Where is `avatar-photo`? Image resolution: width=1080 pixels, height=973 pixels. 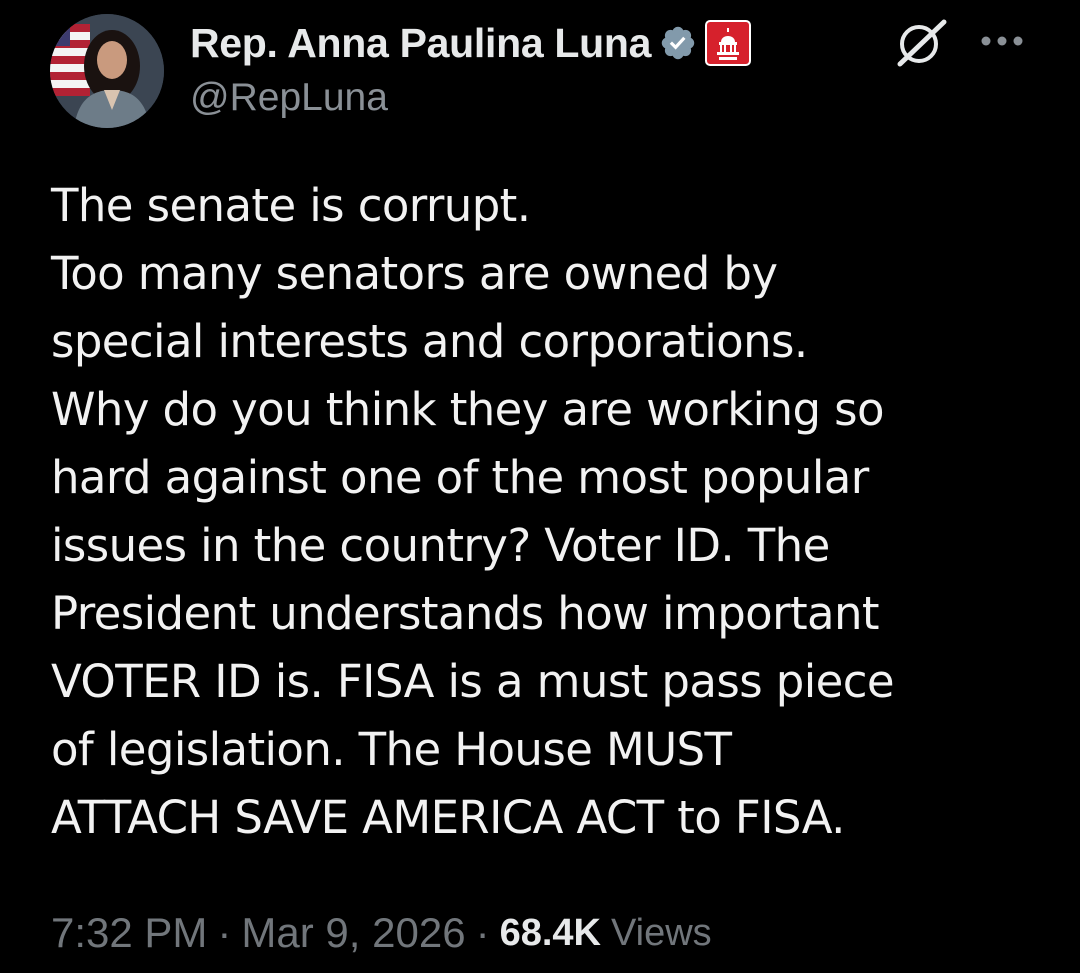 avatar-photo is located at coordinates (107, 71).